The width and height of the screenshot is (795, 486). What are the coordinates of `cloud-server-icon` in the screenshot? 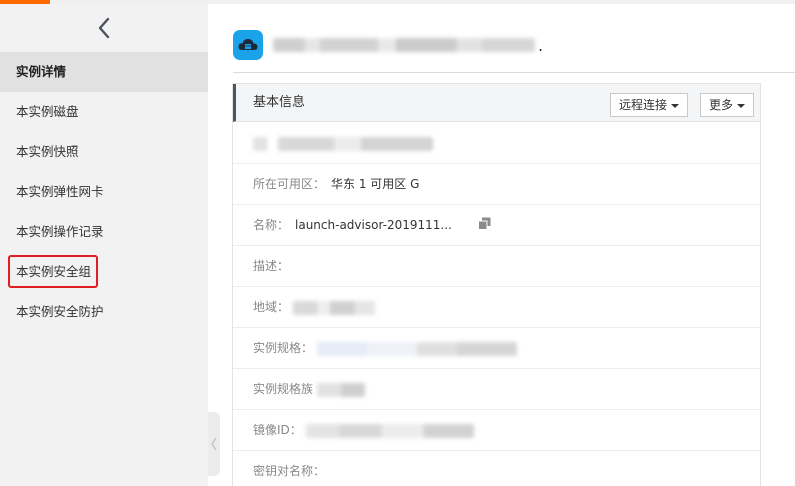 It's located at (248, 45).